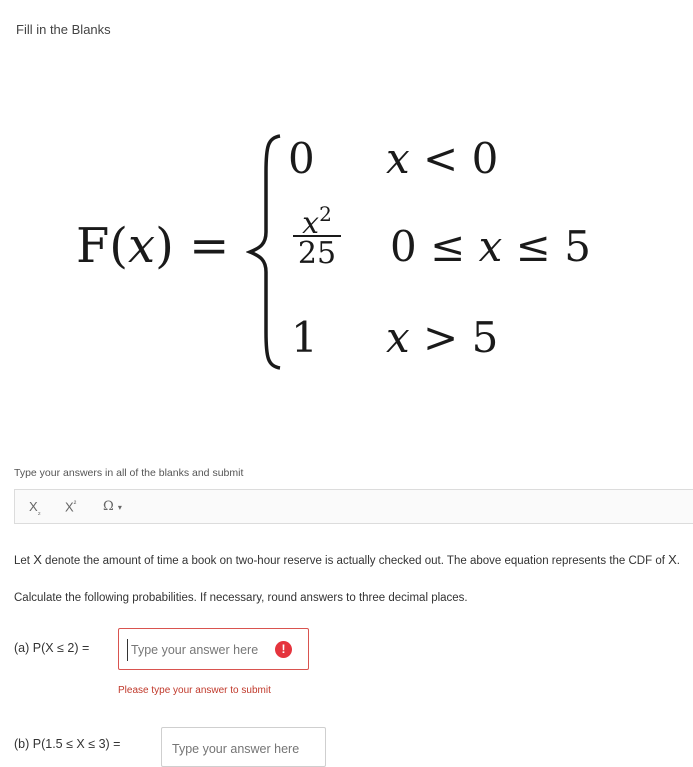 The image size is (693, 767). What do you see at coordinates (317, 234) in the screenshot?
I see `case-2-fraction: x2 25` at bounding box center [317, 234].